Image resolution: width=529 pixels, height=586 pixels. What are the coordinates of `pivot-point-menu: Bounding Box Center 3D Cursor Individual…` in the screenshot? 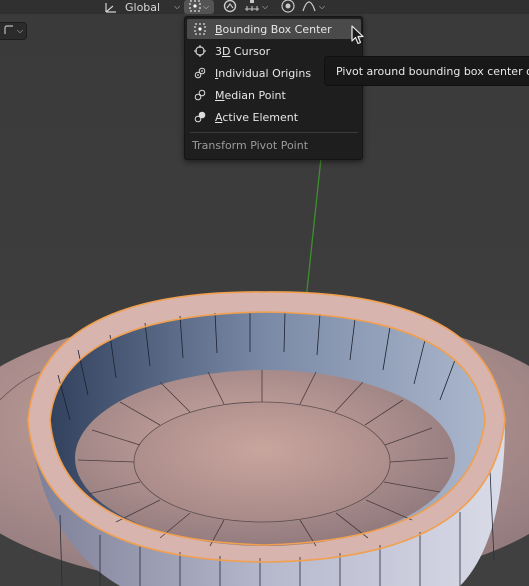 It's located at (273, 88).